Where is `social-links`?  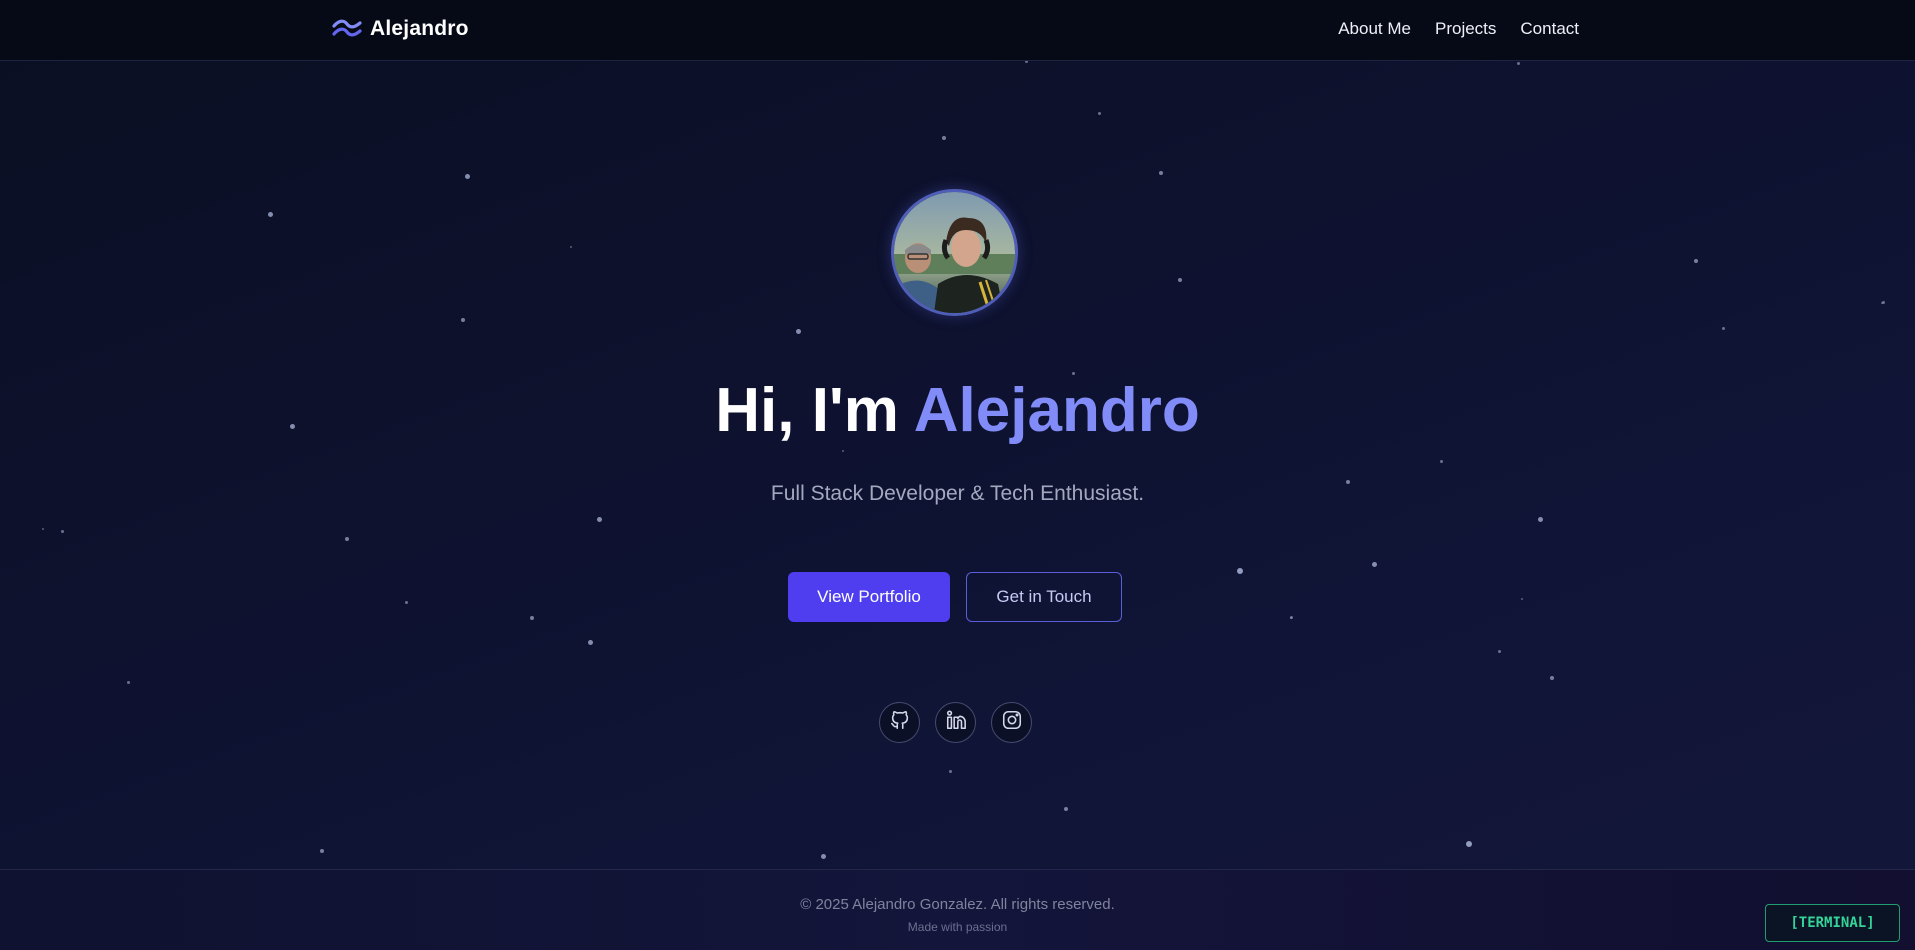 social-links is located at coordinates (963, 722).